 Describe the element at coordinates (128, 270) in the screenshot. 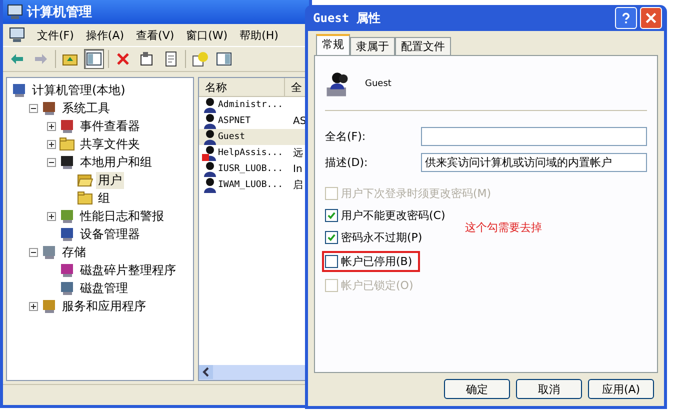

I see `tree-item: 磁盘碎片整理程序` at that location.